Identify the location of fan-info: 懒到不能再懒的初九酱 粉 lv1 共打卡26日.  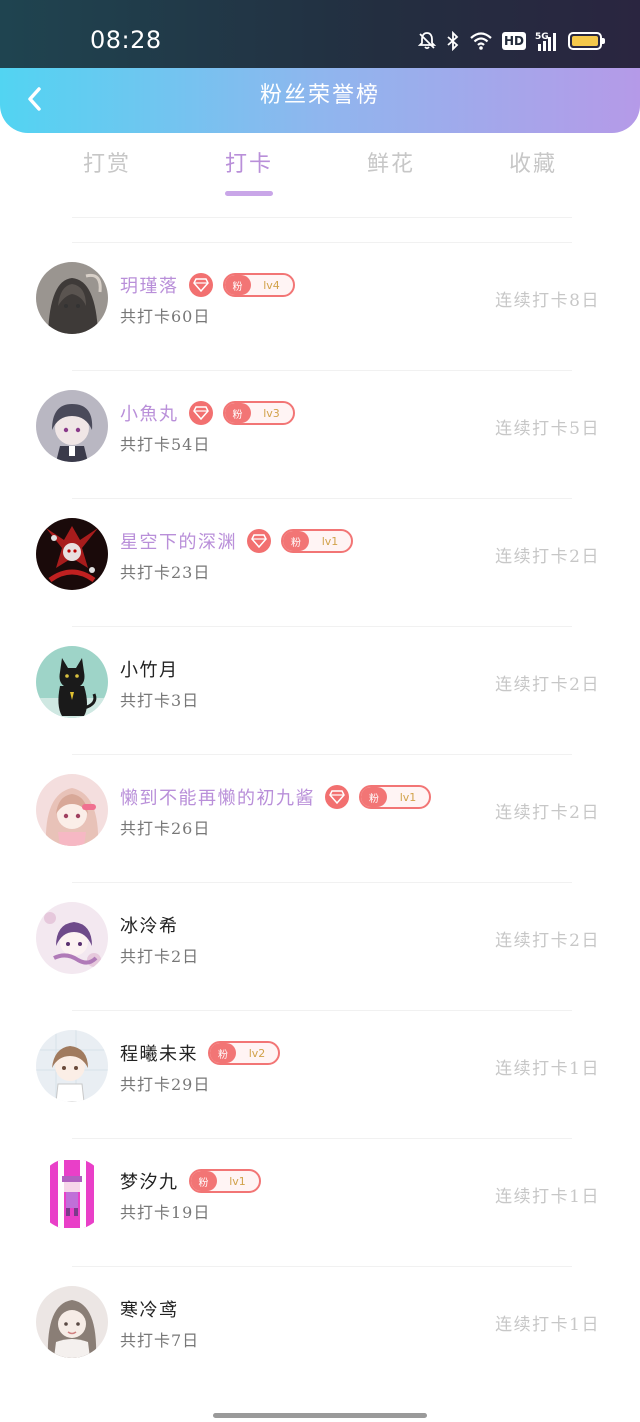
(275, 810).